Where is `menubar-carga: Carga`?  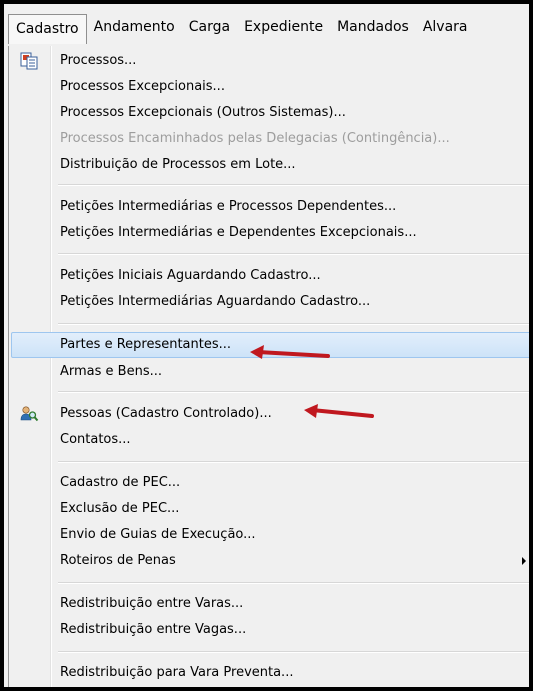
menubar-carga: Carga is located at coordinates (209, 27).